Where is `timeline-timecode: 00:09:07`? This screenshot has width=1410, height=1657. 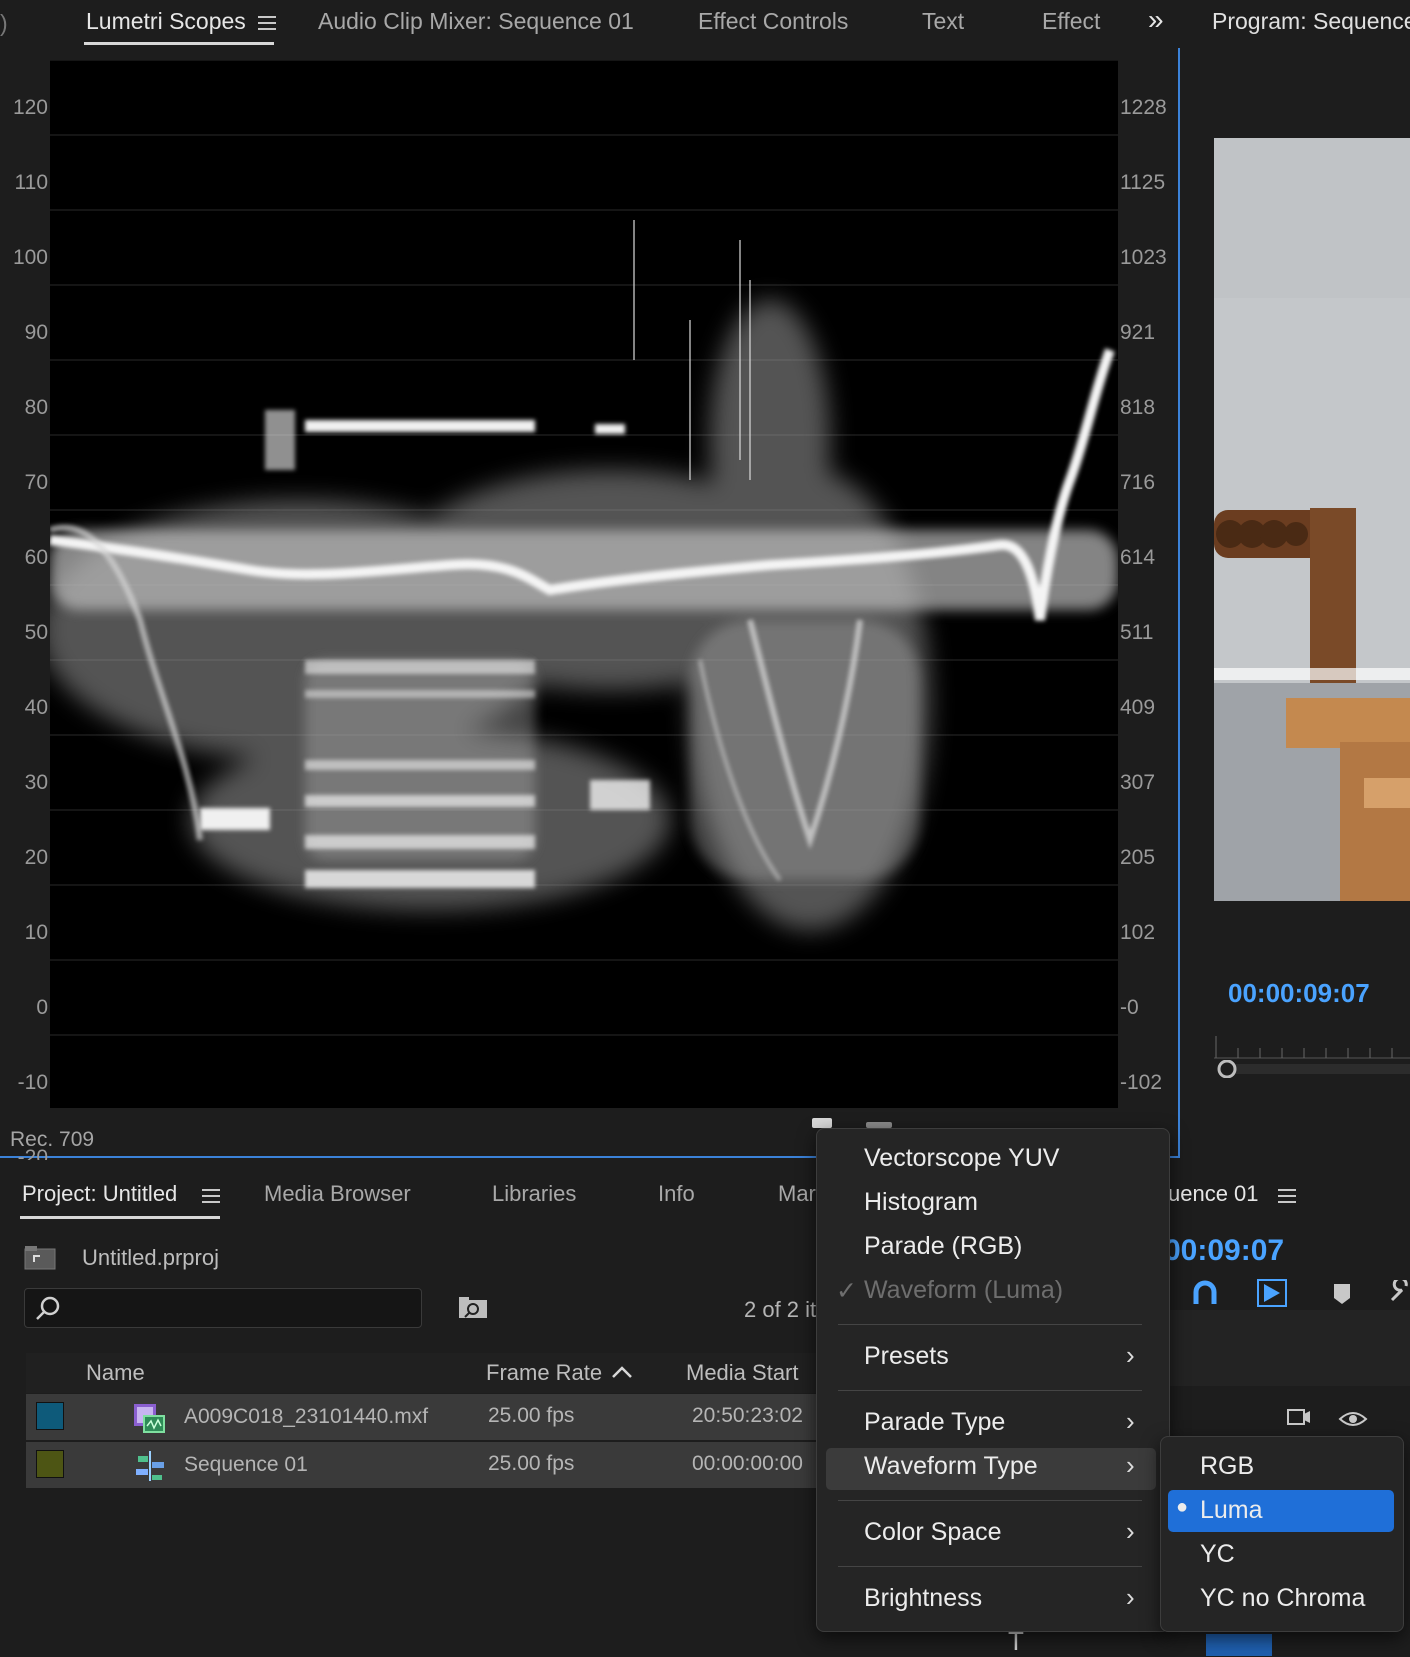 timeline-timecode: 00:09:07 is located at coordinates (1224, 1251).